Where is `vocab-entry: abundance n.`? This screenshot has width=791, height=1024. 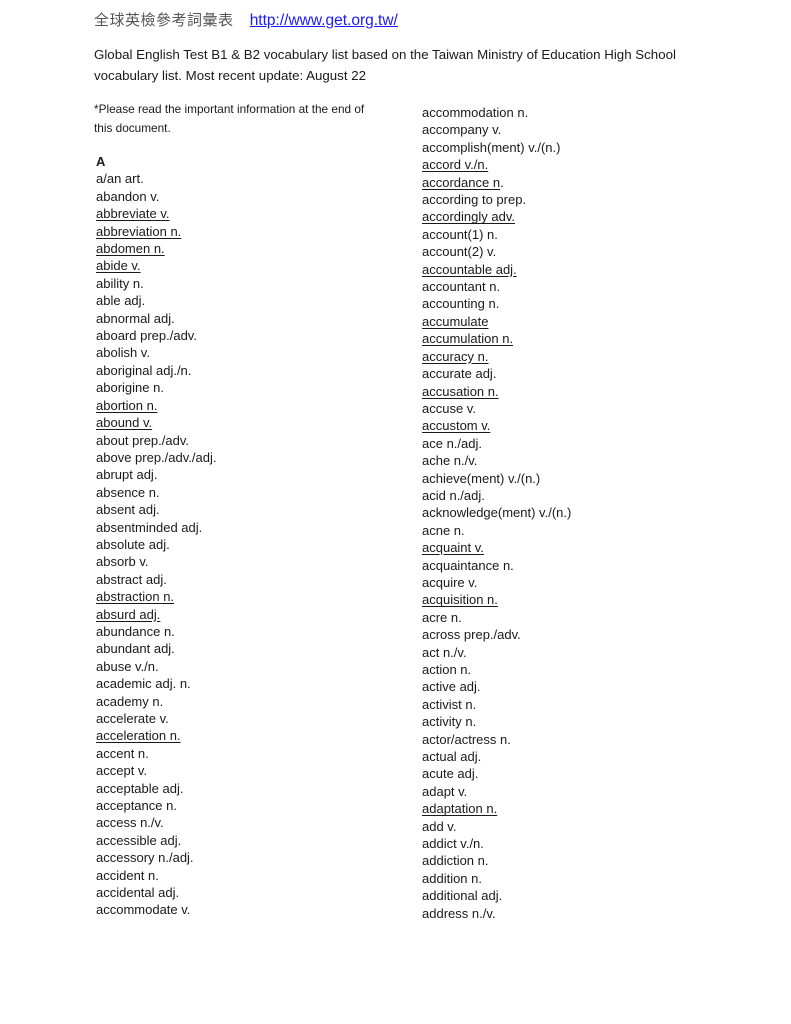 vocab-entry: abundance n. is located at coordinates (135, 631).